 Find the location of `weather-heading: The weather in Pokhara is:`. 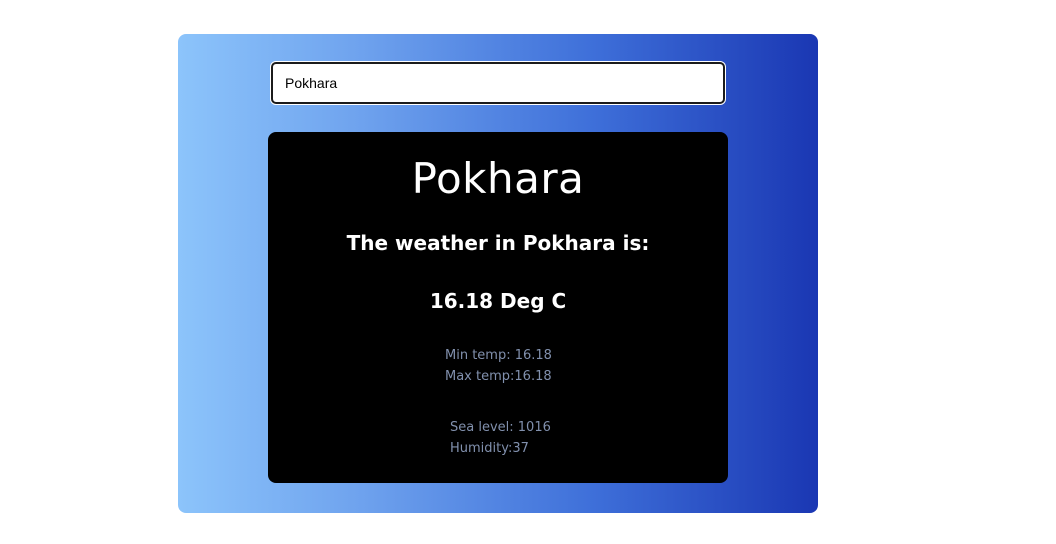

weather-heading: The weather in Pokhara is: is located at coordinates (498, 243).